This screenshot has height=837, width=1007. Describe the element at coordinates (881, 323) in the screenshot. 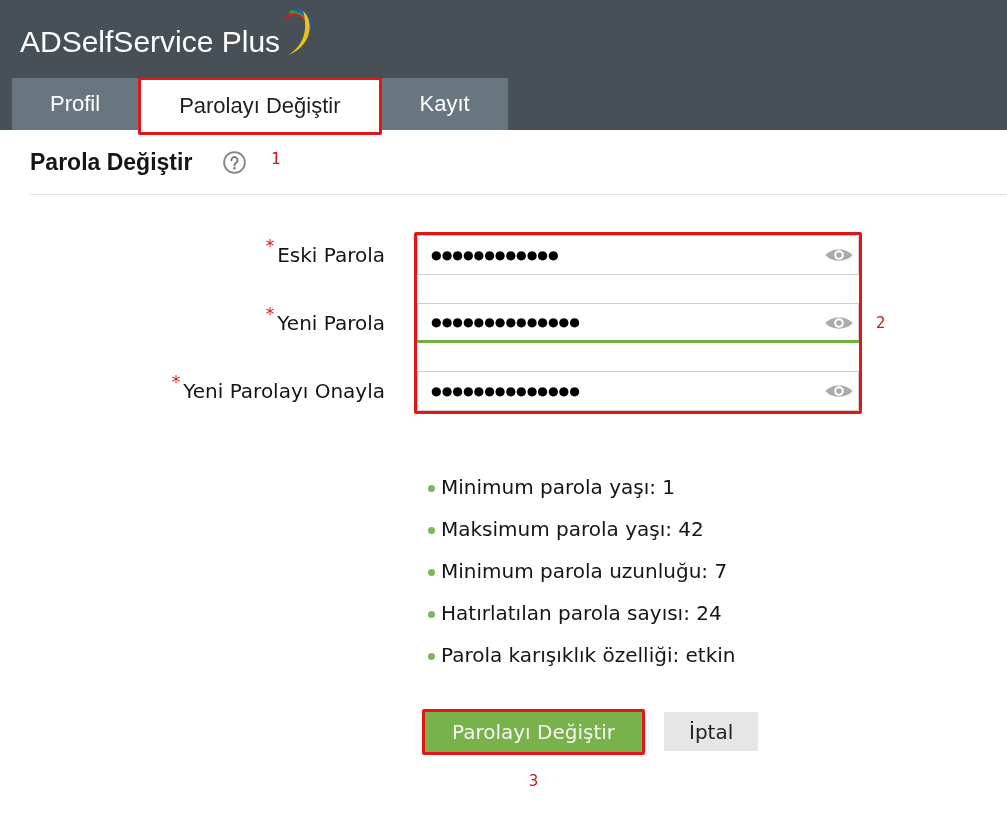

I see `callout-number: 2` at that location.